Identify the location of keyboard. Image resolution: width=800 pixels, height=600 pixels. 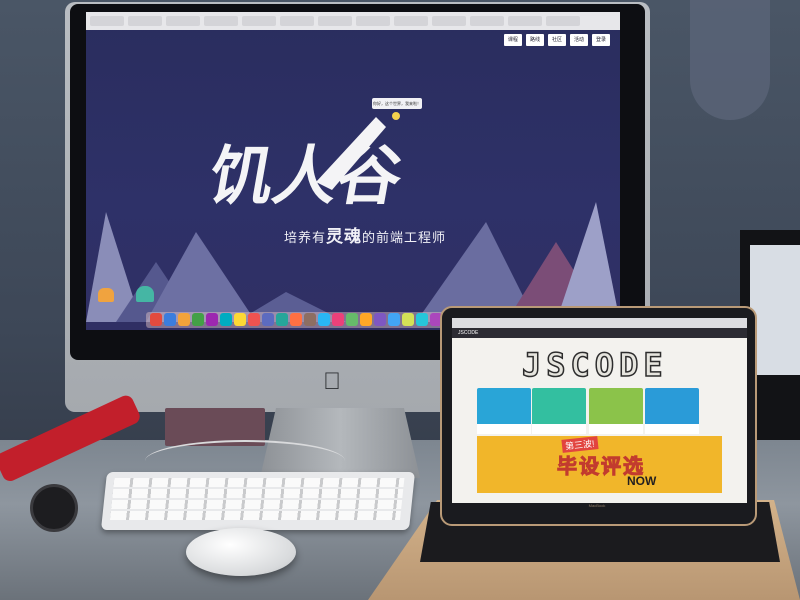
(258, 501).